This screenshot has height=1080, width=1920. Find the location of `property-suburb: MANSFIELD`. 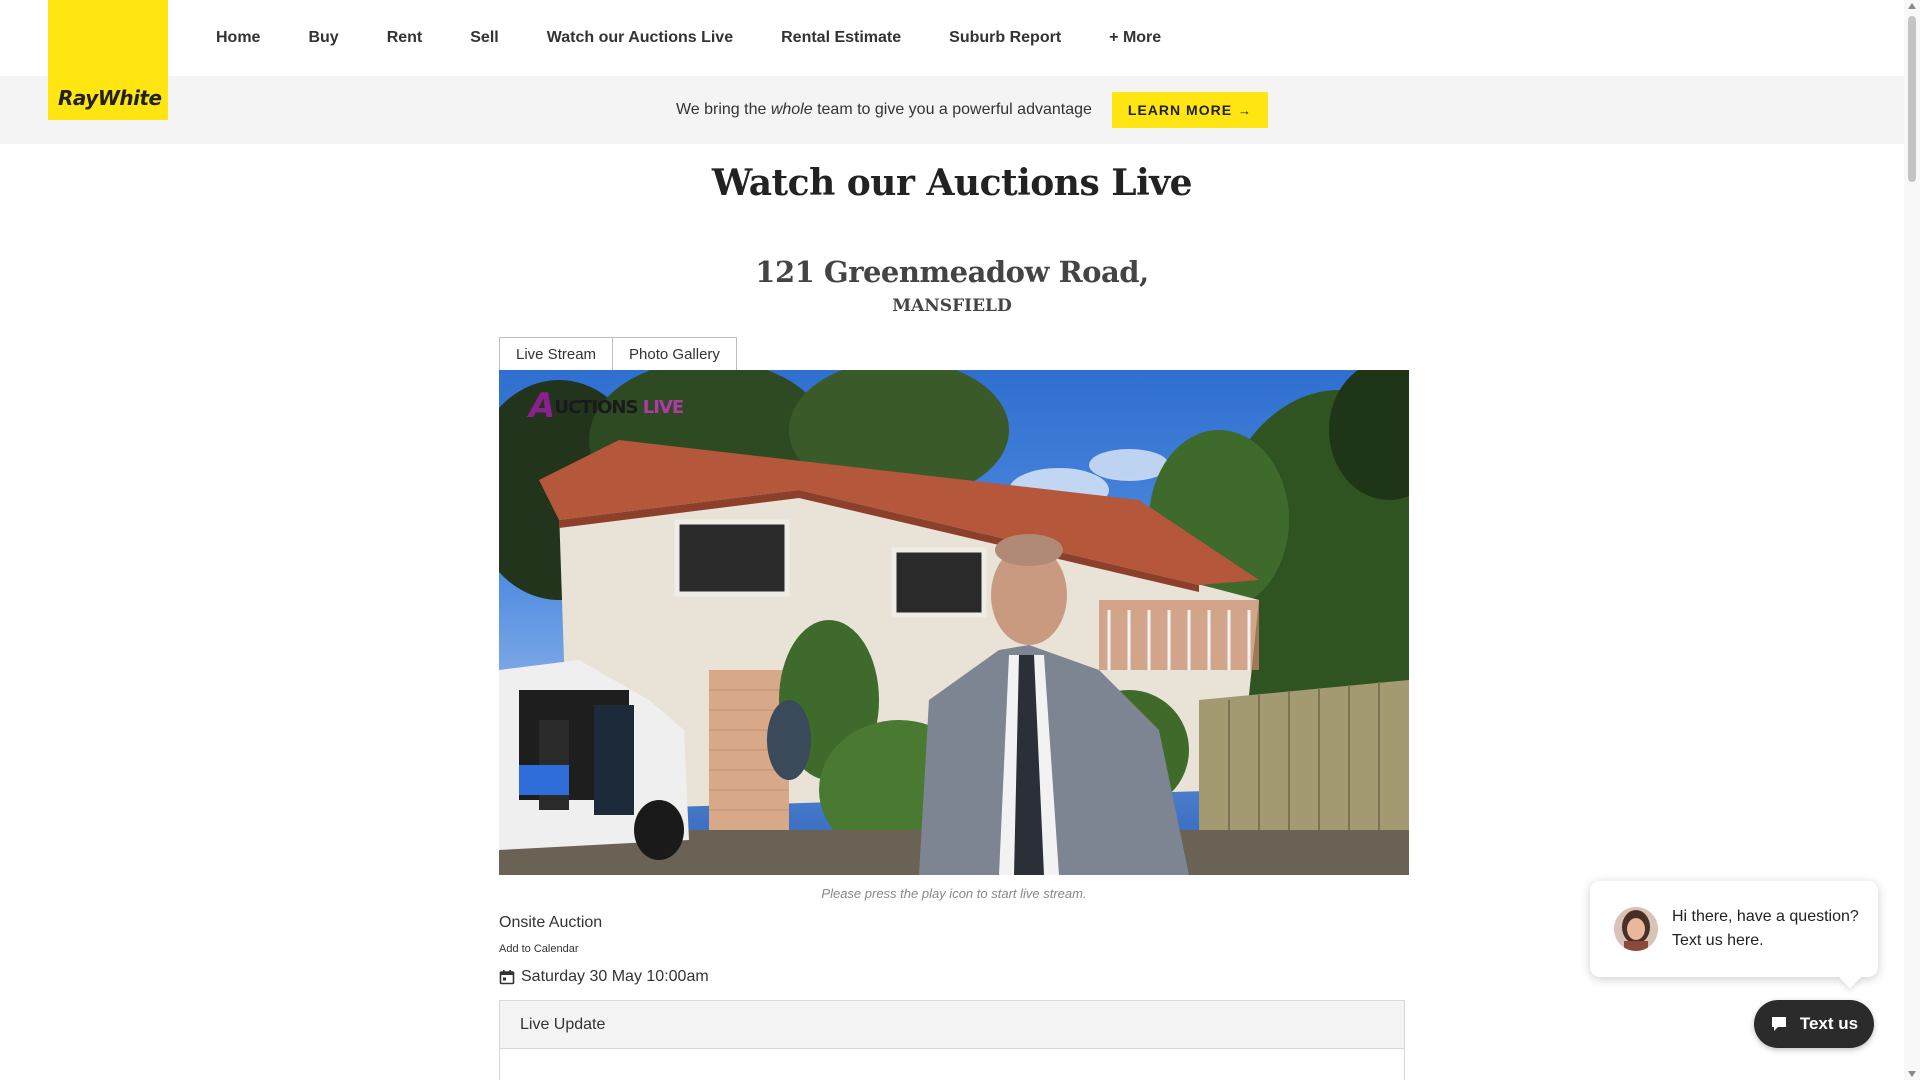

property-suburb: MANSFIELD is located at coordinates (952, 306).